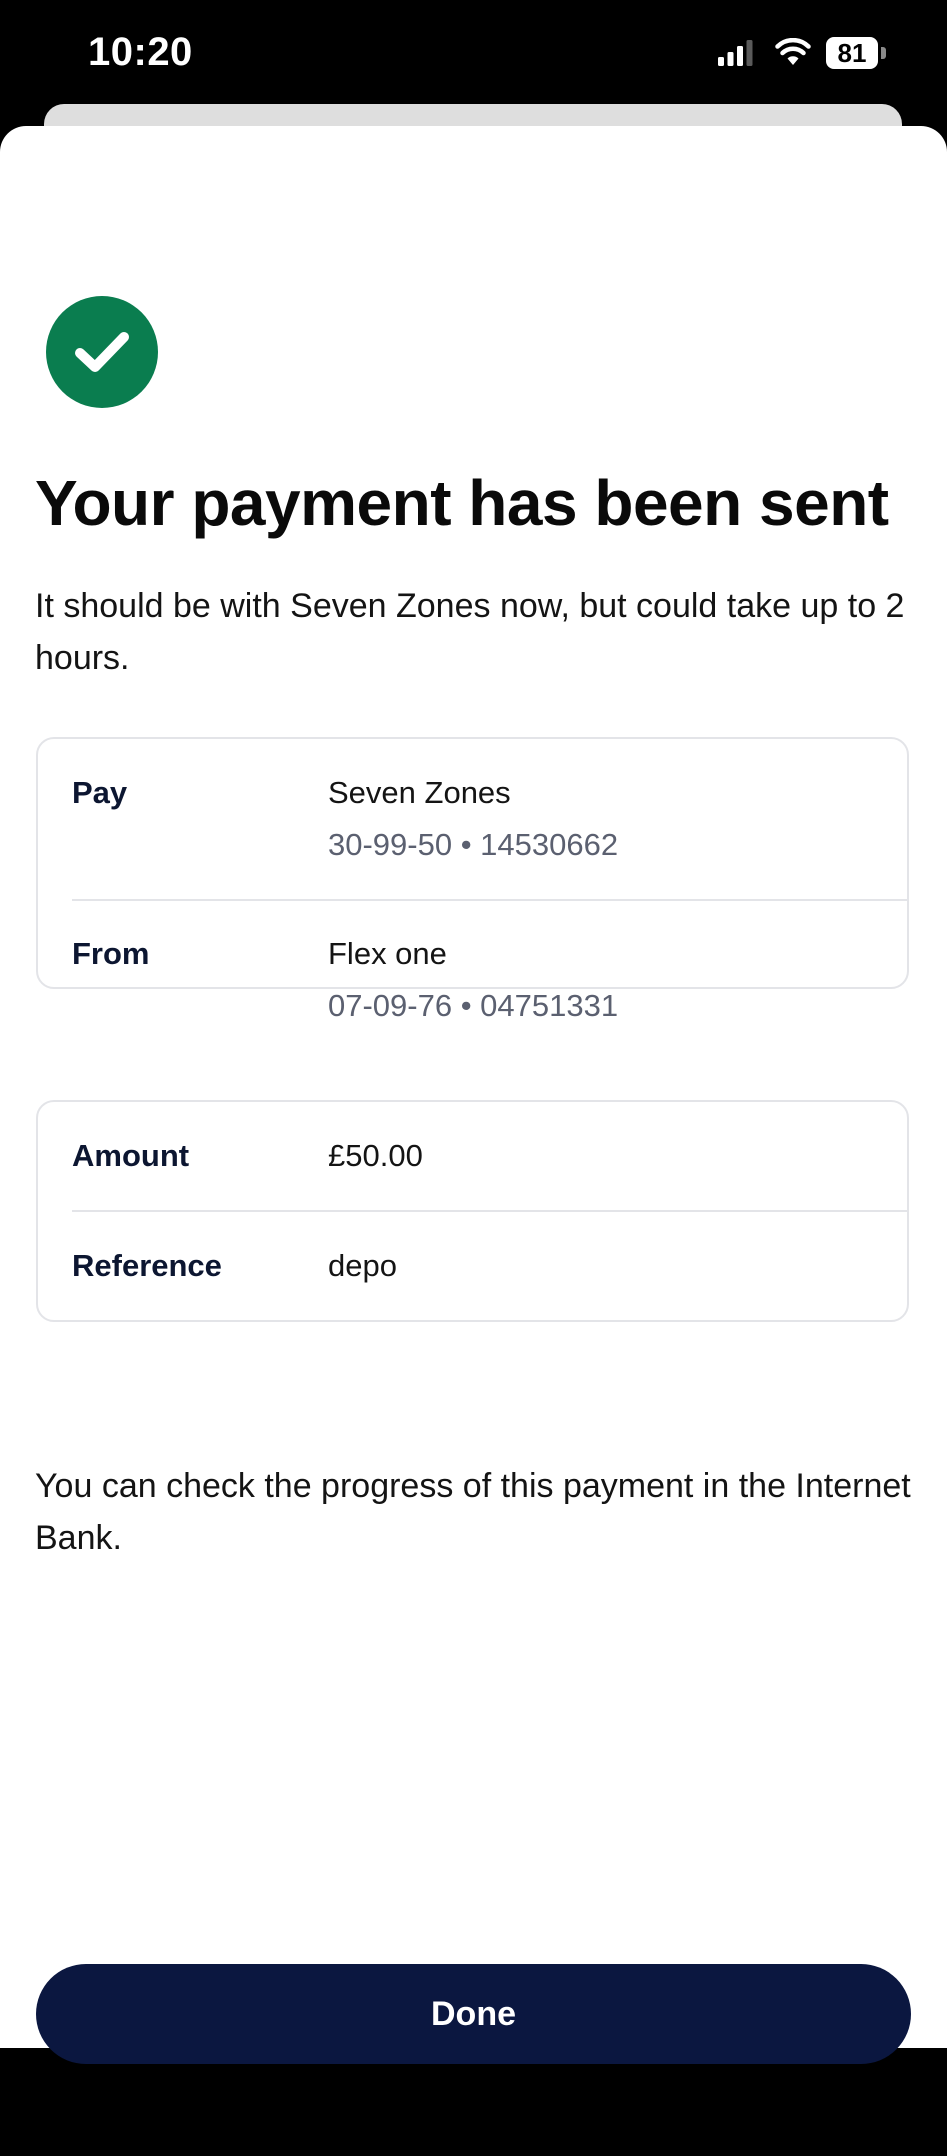 The image size is (947, 2156). Describe the element at coordinates (472, 819) in the screenshot. I see `pay-row: Pay Seven Zones 30-99-50 • 14530662` at that location.